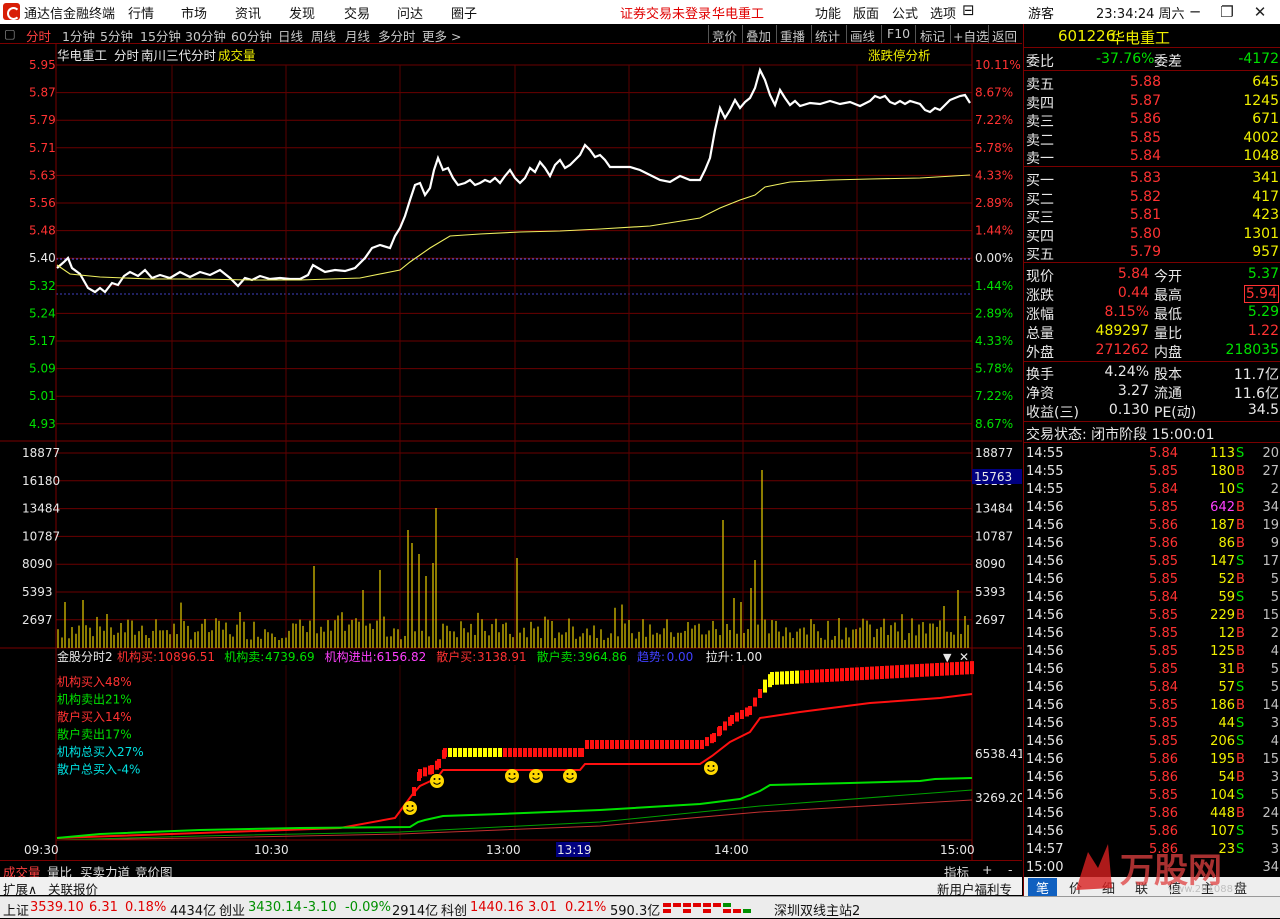  Describe the element at coordinates (665, 12) in the screenshot. I see `login-notice: 证券交易未登录` at that location.